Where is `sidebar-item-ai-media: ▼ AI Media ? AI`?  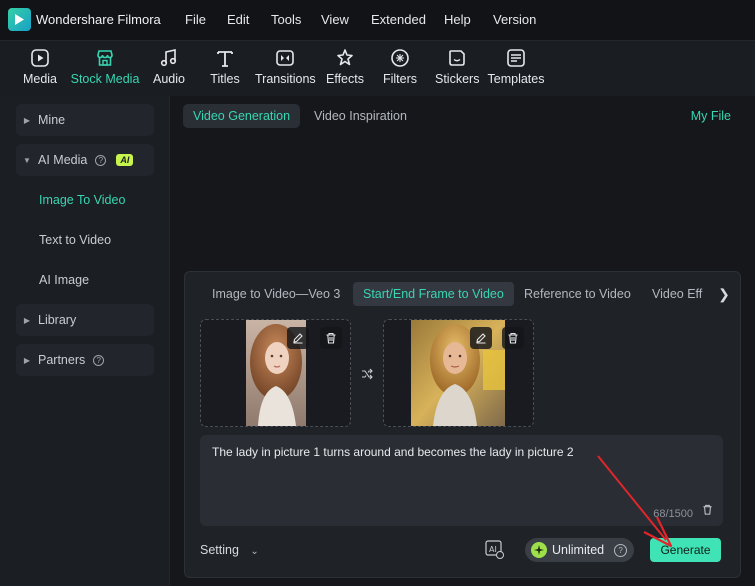 sidebar-item-ai-media: ▼ AI Media ? AI is located at coordinates (85, 160).